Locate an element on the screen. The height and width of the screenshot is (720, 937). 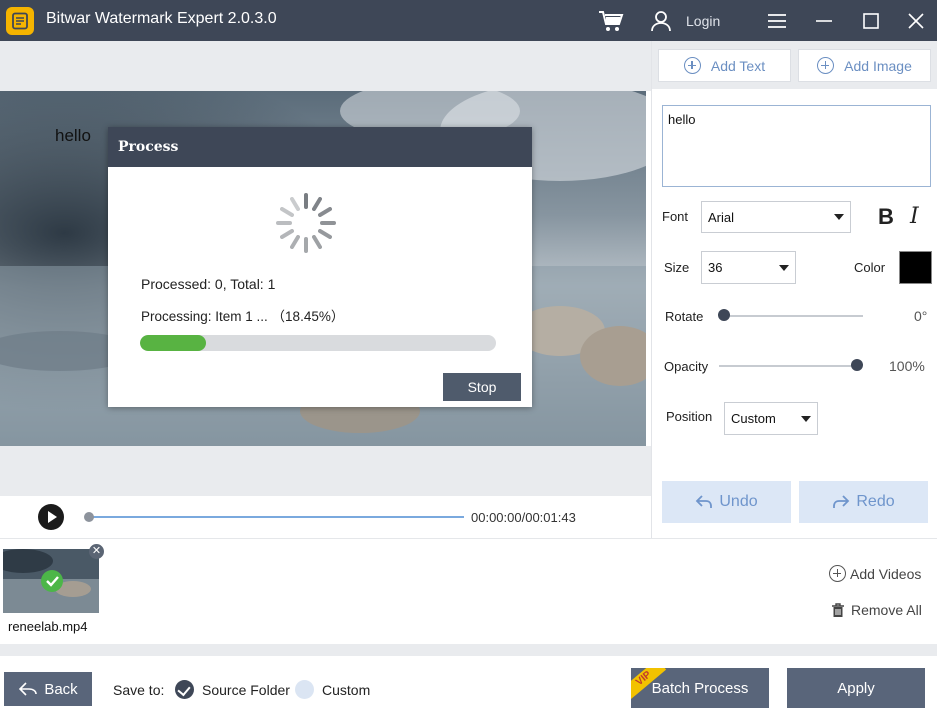
remove-all-label: Remove All is located at coordinates (886, 610).